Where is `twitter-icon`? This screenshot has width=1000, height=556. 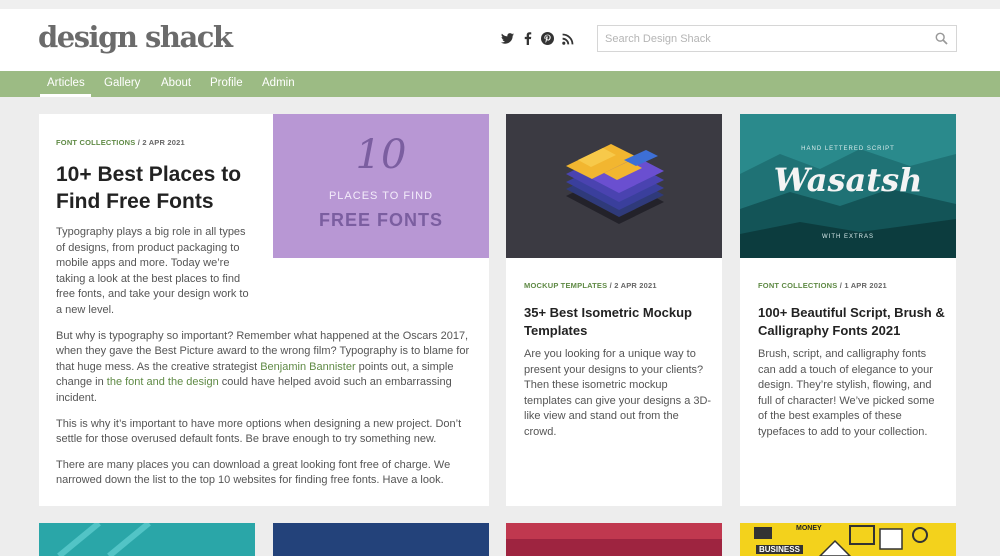 twitter-icon is located at coordinates (507, 38).